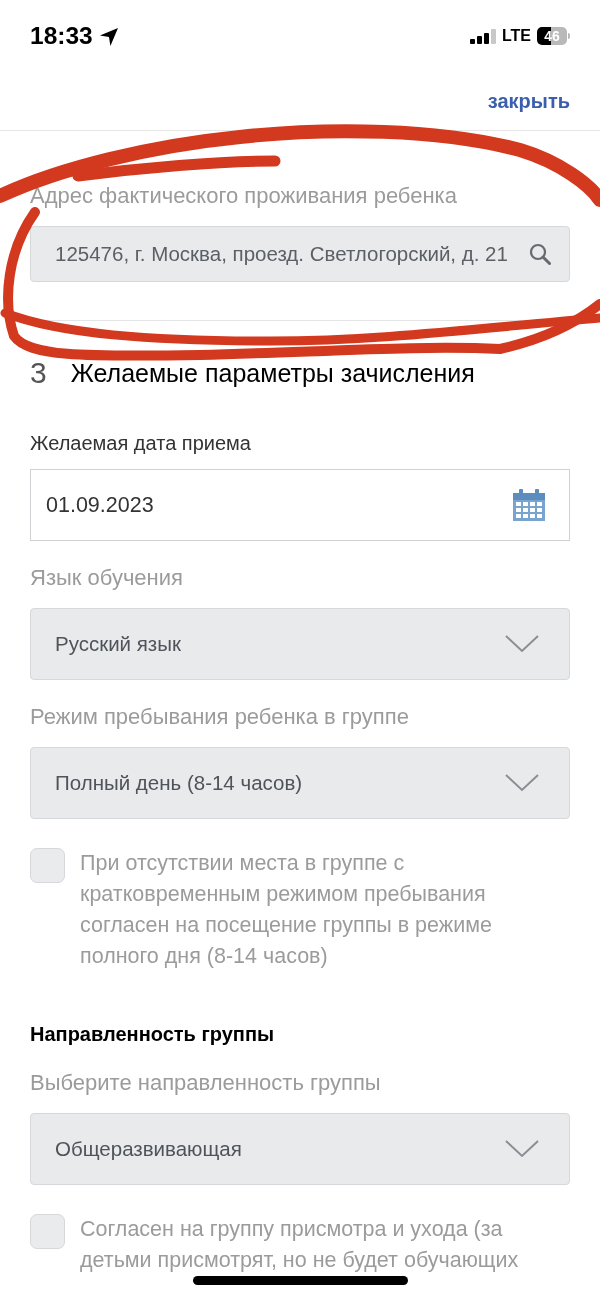 The height and width of the screenshot is (1297, 600). Describe the element at coordinates (286, 910) in the screenshot. I see `checkbox-label: При отсутствии места в группе с кратковременным режимом пребывания согласен на посещение группы в режиме полного дня (8-14 часов)` at that location.